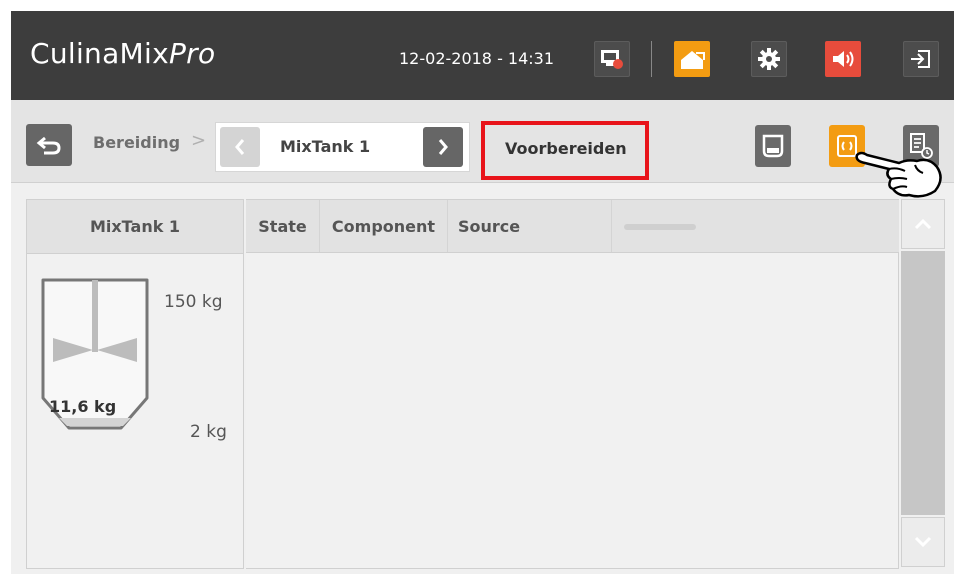 Image resolution: width=955 pixels, height=574 pixels. I want to click on screen-alert-button, so click(612, 59).